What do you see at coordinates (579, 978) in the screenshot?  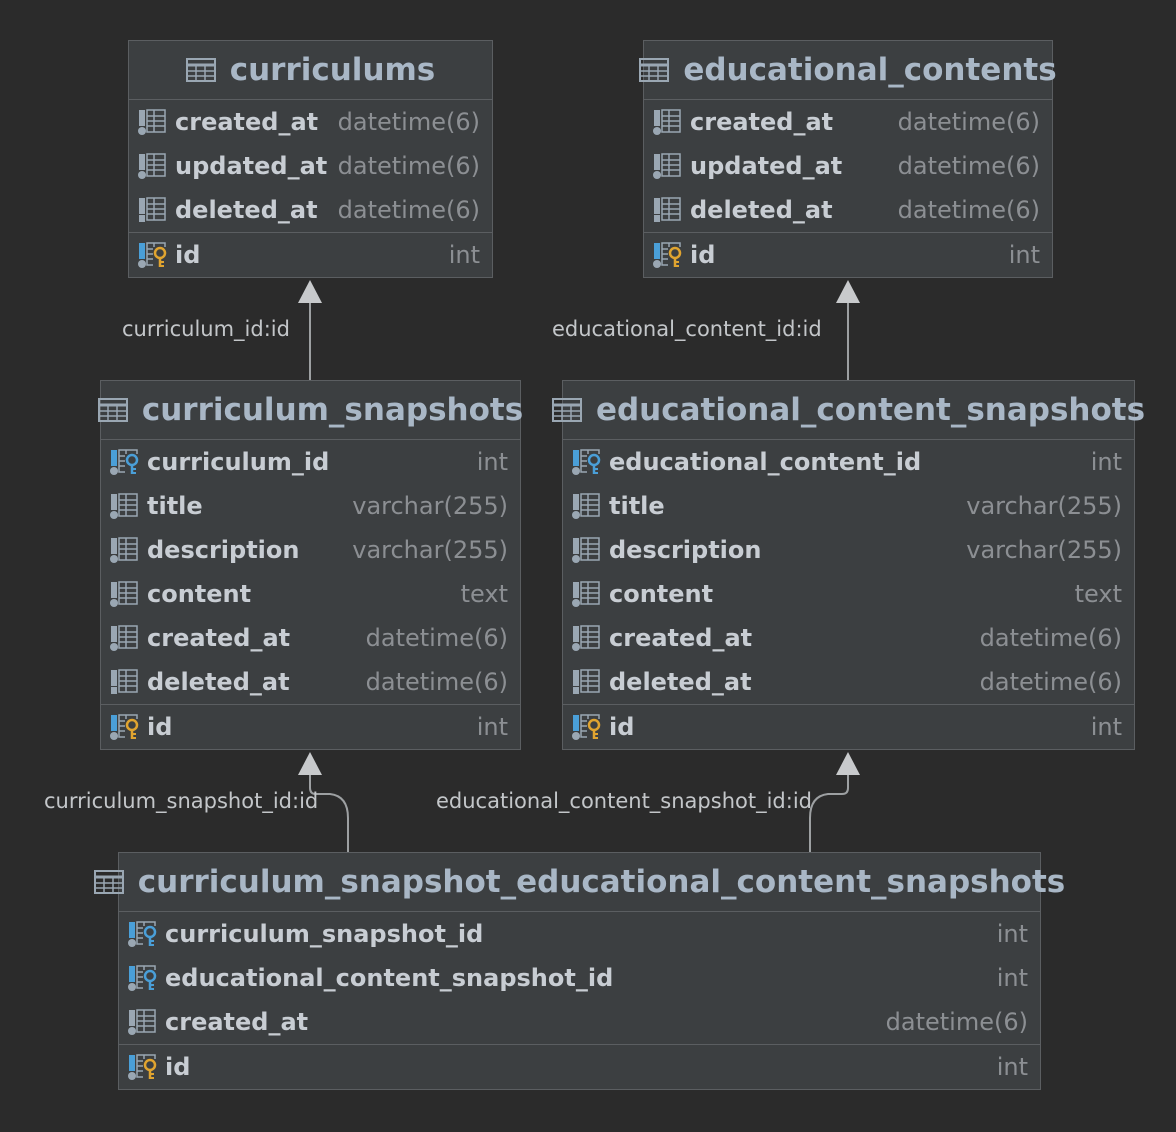 I see `column-row: educational_content_snapshot_id int` at bounding box center [579, 978].